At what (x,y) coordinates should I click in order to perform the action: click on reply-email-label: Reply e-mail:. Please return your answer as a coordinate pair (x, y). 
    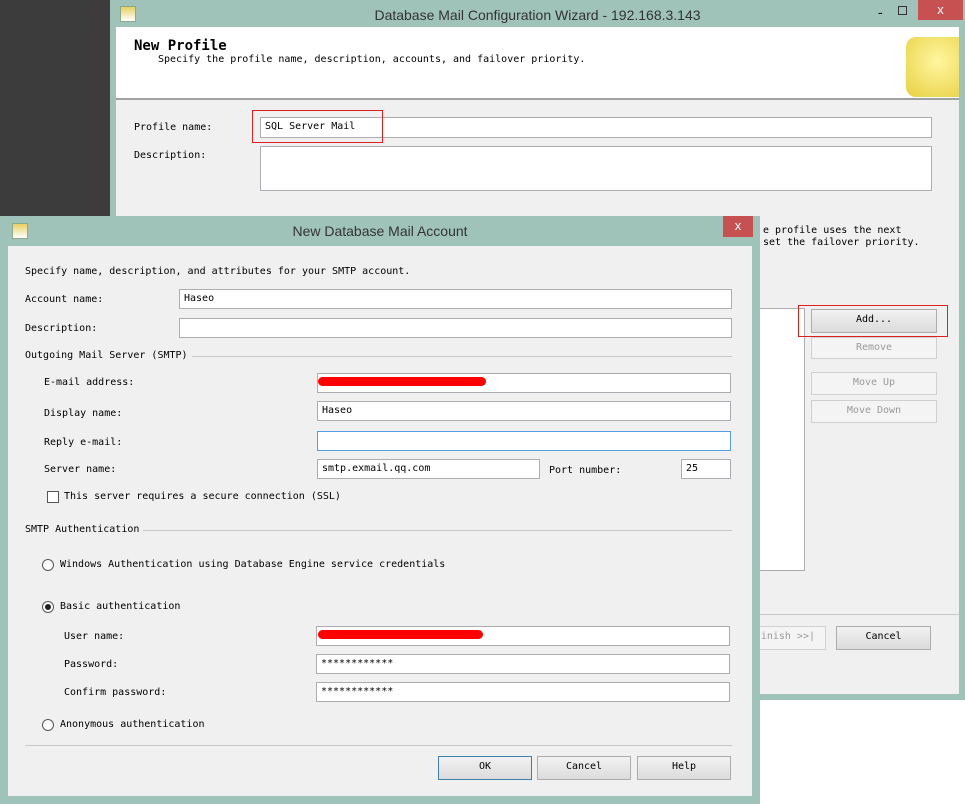
    Looking at the image, I should click on (83, 442).